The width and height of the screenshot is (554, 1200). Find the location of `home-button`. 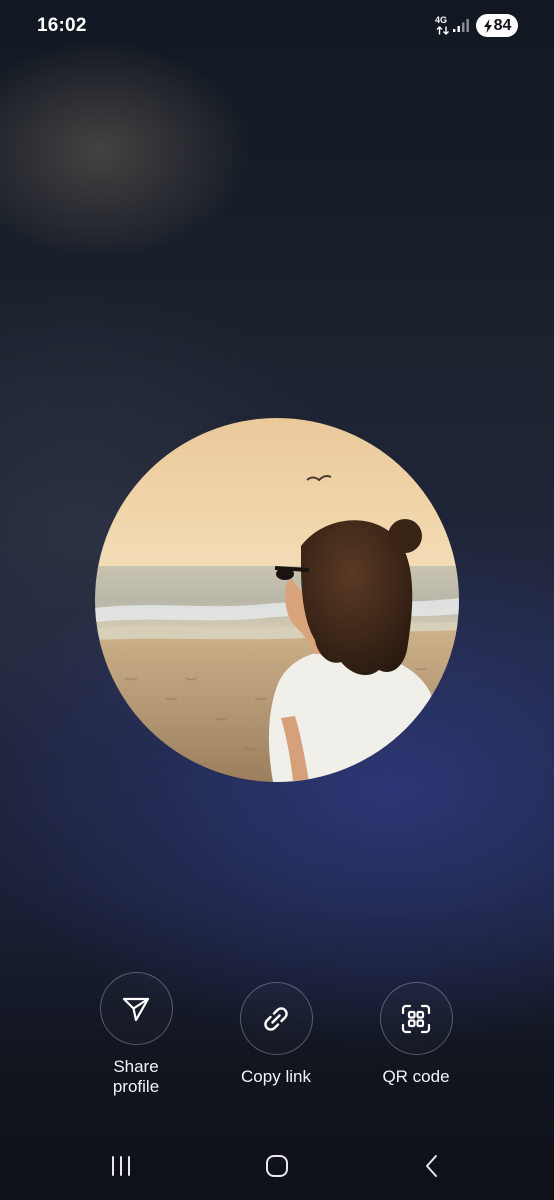

home-button is located at coordinates (277, 1166).